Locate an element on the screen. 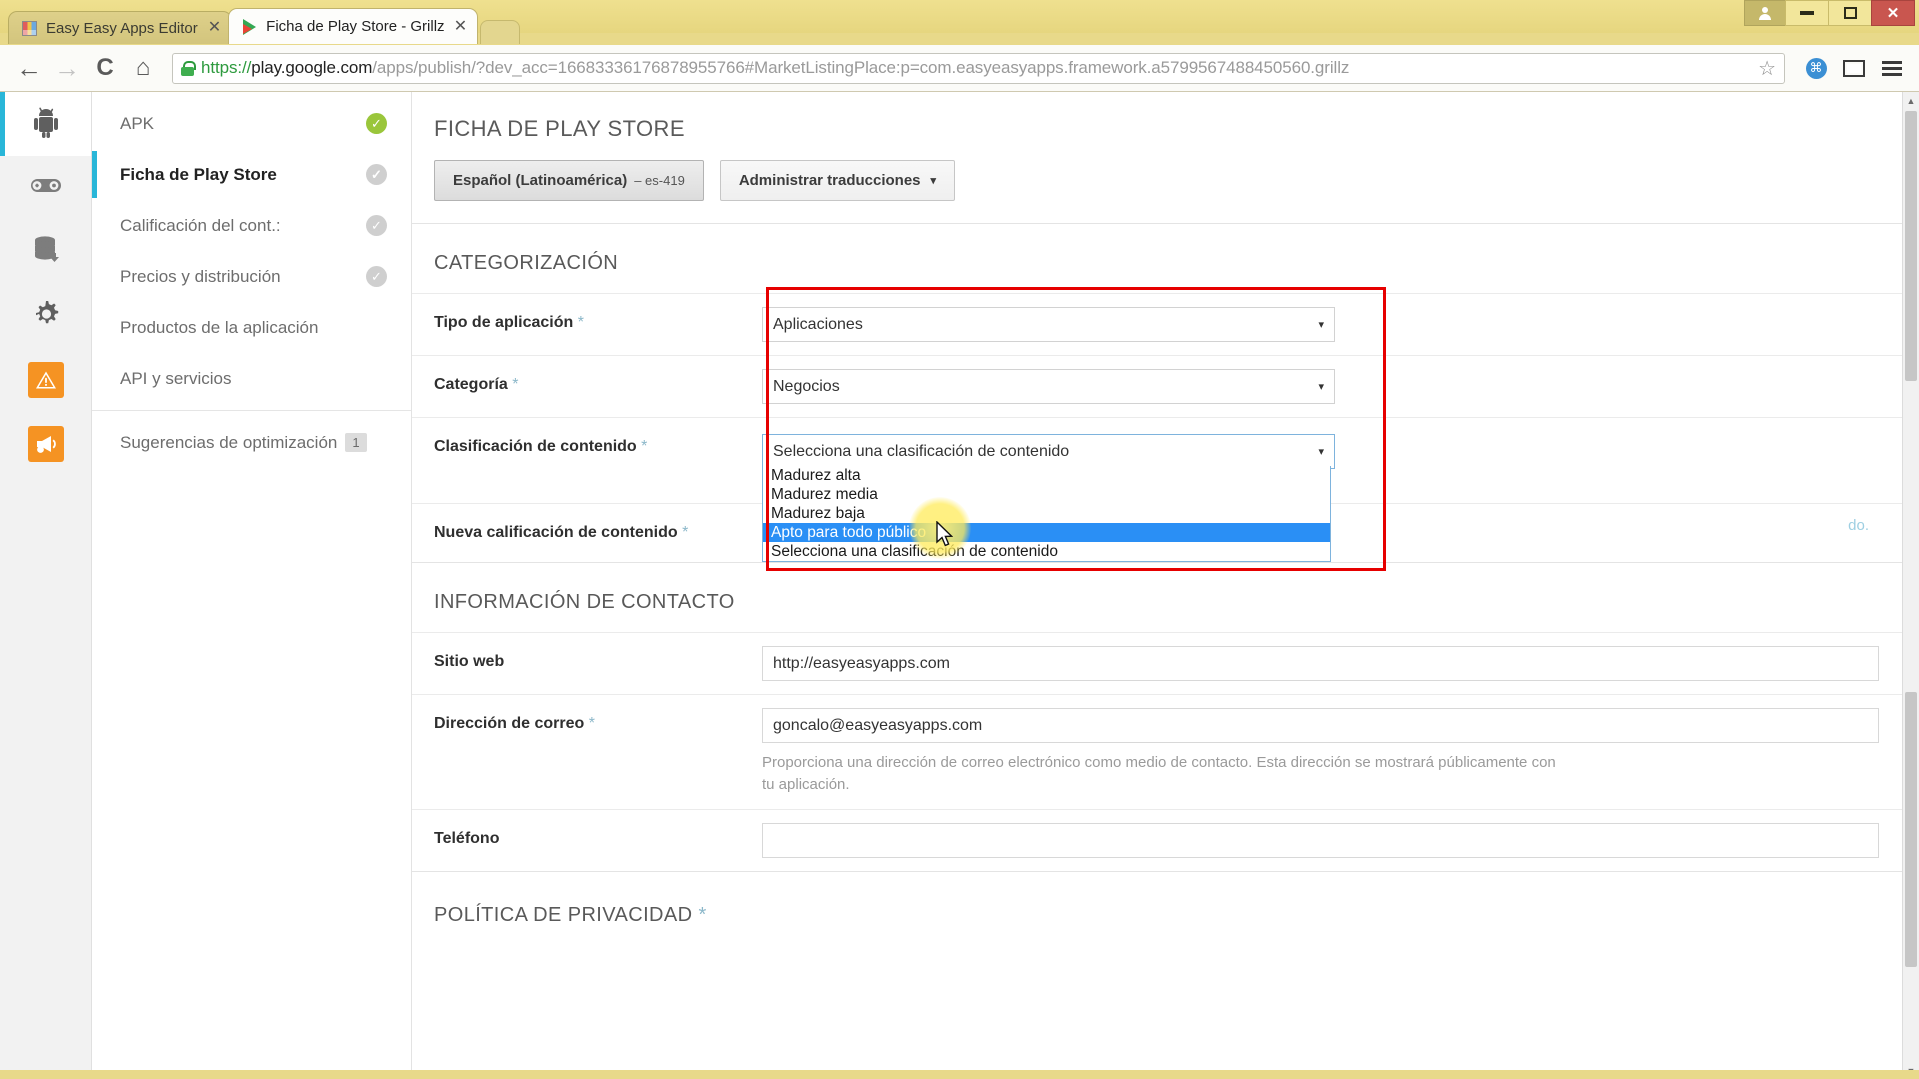 This screenshot has height=1079, width=1919. page-title: FICHA DE PLAY STORE is located at coordinates (559, 128).